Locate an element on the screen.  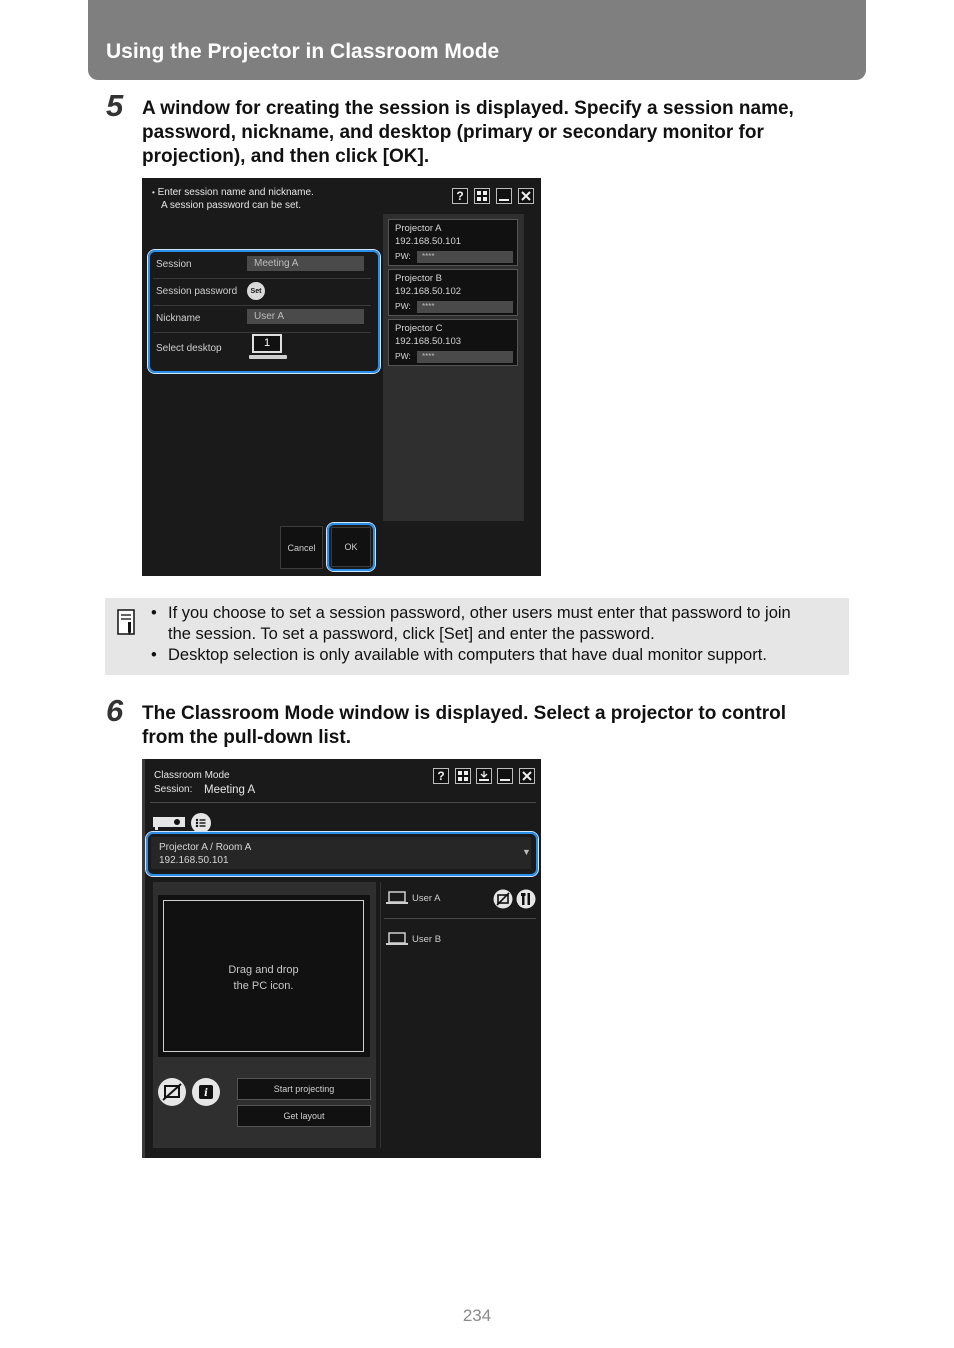
note-icon is located at coordinates (127, 623).